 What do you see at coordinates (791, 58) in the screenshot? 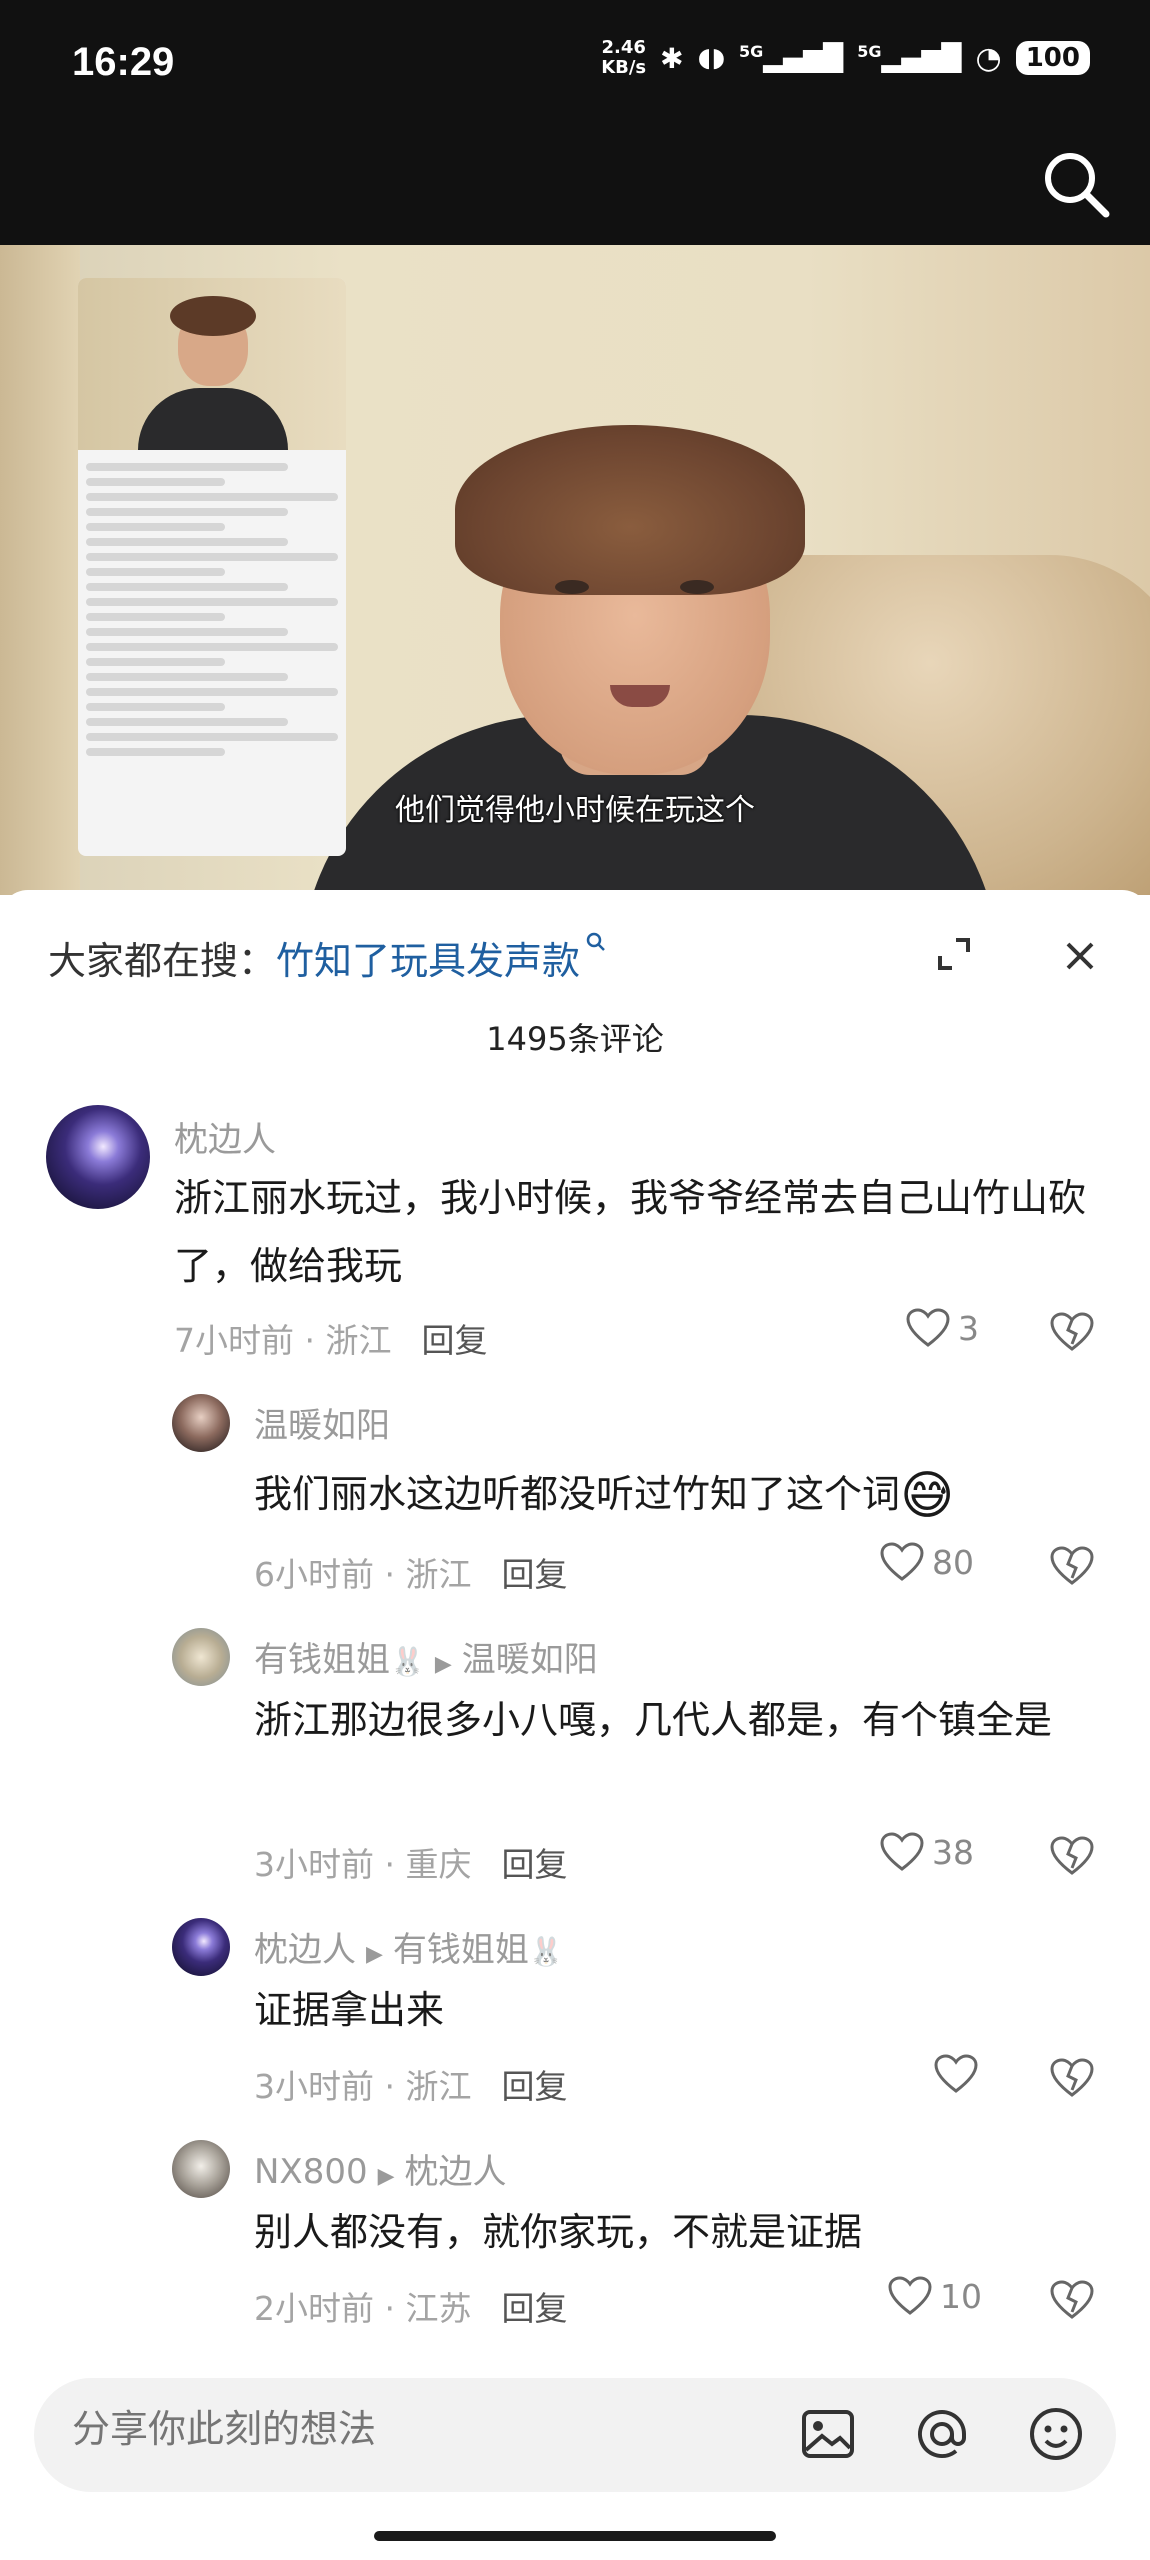
I see `signal-5g-1: 5G▂▄▆█` at bounding box center [791, 58].